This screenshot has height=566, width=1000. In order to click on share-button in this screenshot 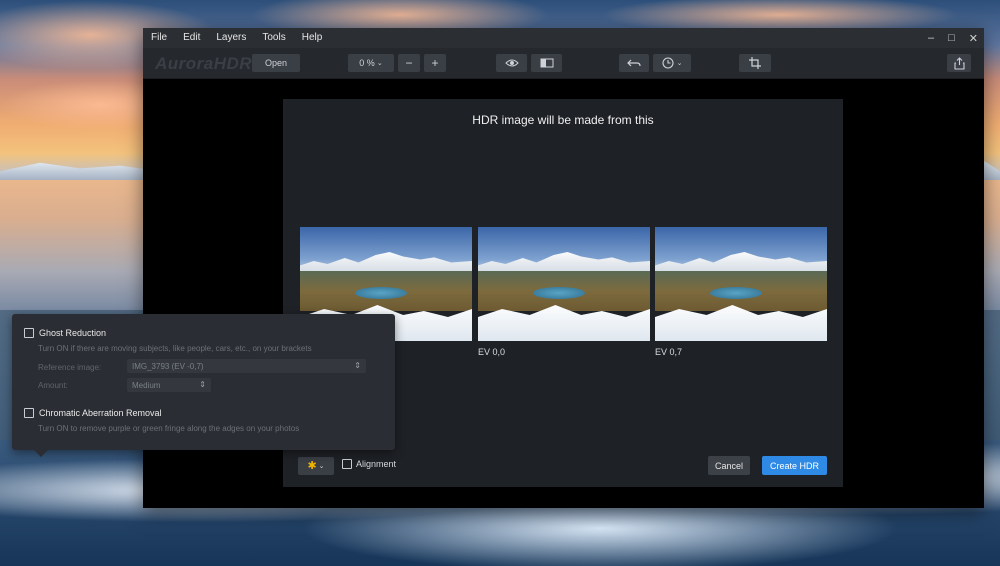, I will do `click(959, 63)`.